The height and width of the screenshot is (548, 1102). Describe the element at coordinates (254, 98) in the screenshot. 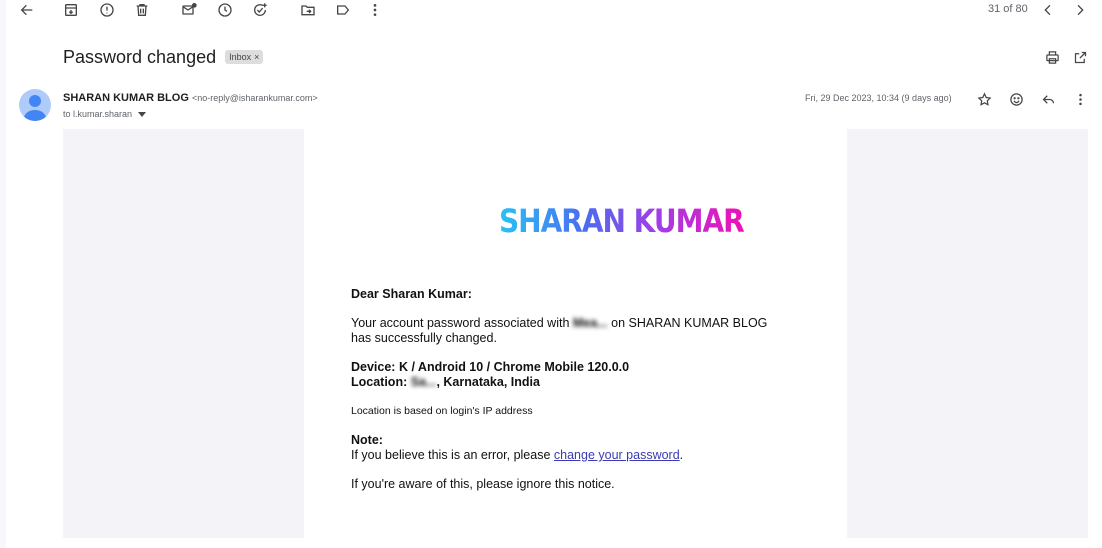

I see `sender-email: <no-reply@isharankumar.com>` at that location.